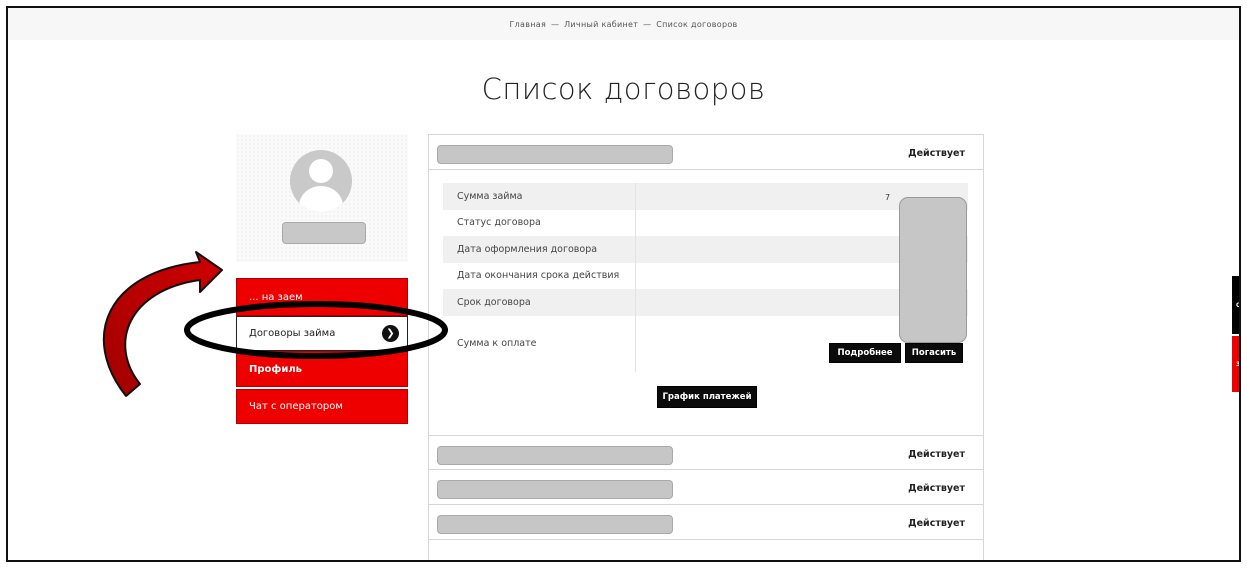  What do you see at coordinates (697, 24) in the screenshot?
I see `breadcrumb-current: Список договоров` at bounding box center [697, 24].